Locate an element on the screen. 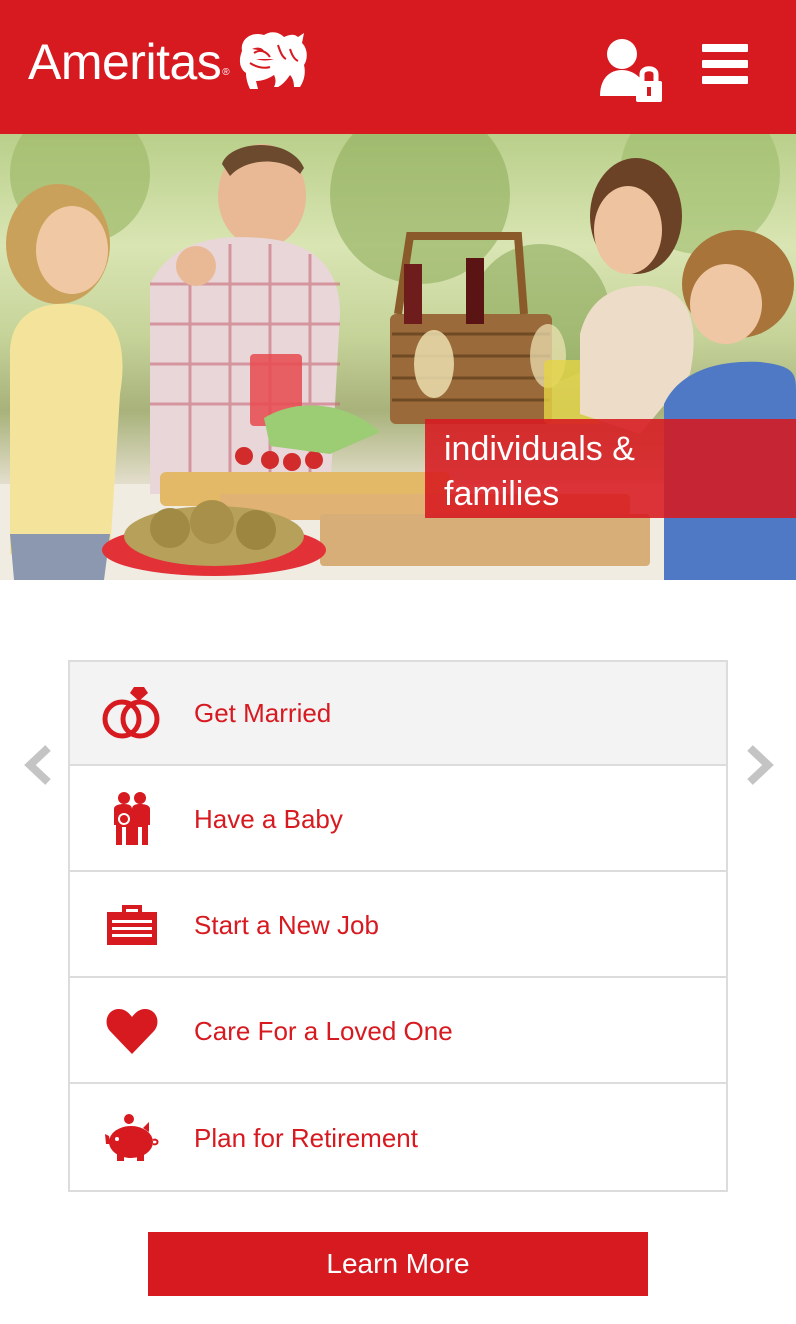 This screenshot has height=1324, width=796. bison-icon is located at coordinates (273, 60).